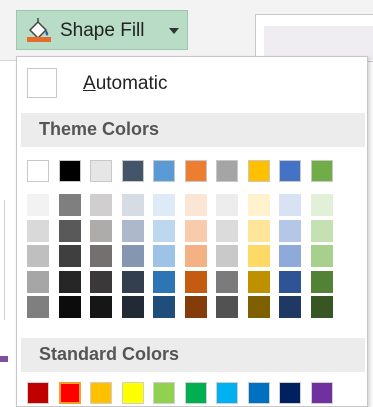 The width and height of the screenshot is (373, 407). Describe the element at coordinates (195, 393) in the screenshot. I see `standard-color-swatch-green` at that location.